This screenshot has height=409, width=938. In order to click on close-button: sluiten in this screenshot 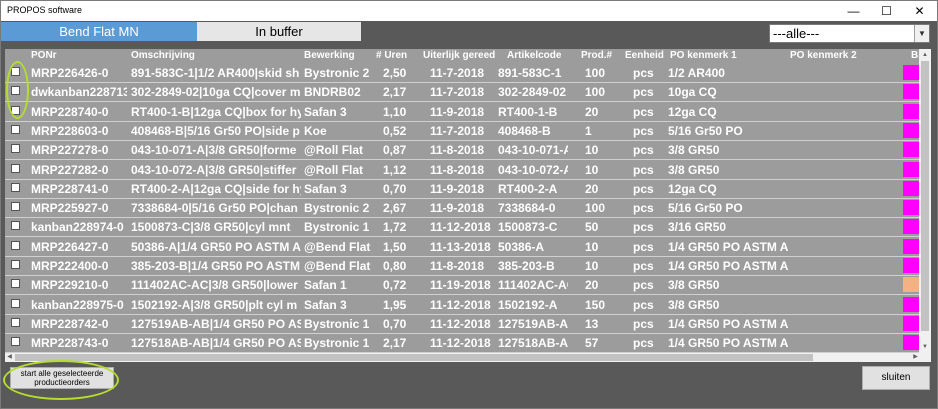, I will do `click(896, 378)`.